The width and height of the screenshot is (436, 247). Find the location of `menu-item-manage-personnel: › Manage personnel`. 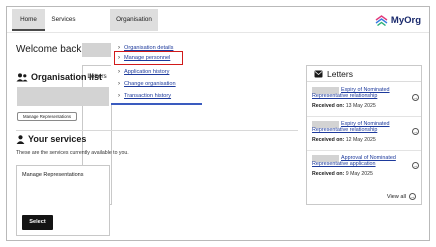

menu-item-manage-personnel: › Manage personnel is located at coordinates (144, 58).